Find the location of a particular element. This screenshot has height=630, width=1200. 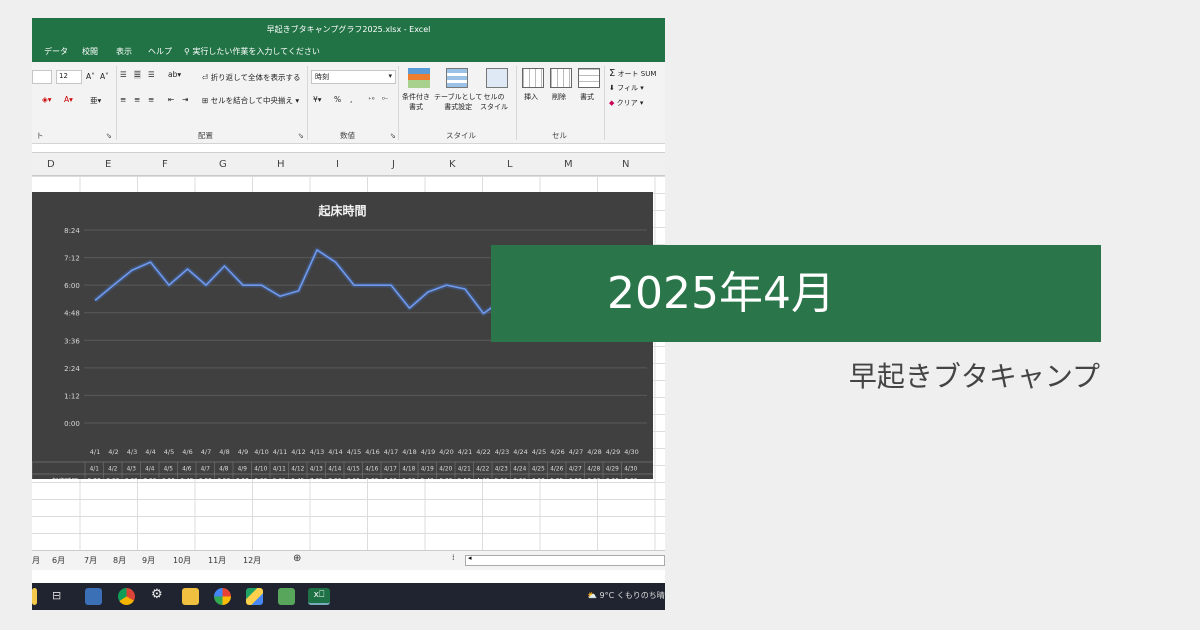

format-as-table-button: テーブルとして 書式設定 is located at coordinates (458, 102).